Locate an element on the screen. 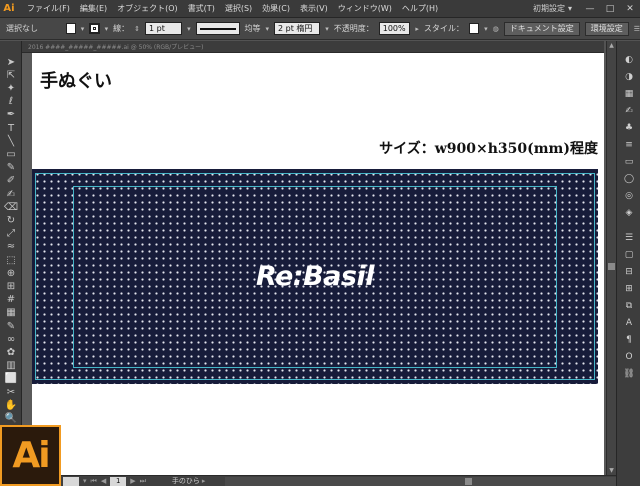  scroll-down-icon: ▼ is located at coordinates (611, 470).